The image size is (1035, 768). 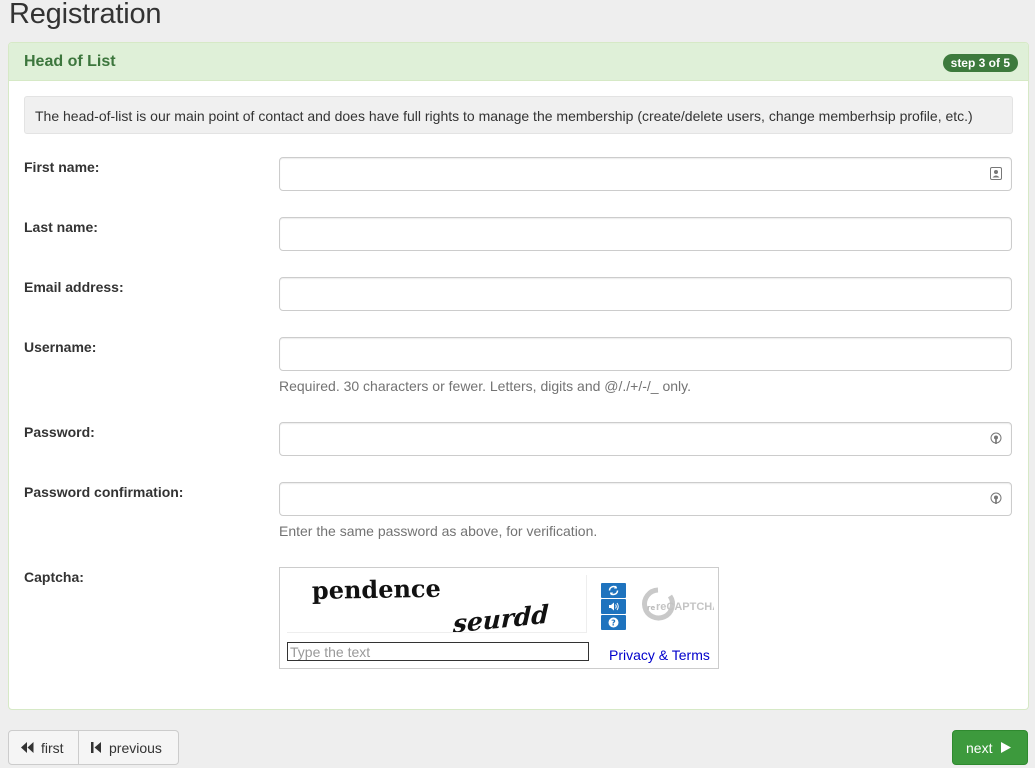 What do you see at coordinates (979, 747) in the screenshot?
I see `next-button-label: next` at bounding box center [979, 747].